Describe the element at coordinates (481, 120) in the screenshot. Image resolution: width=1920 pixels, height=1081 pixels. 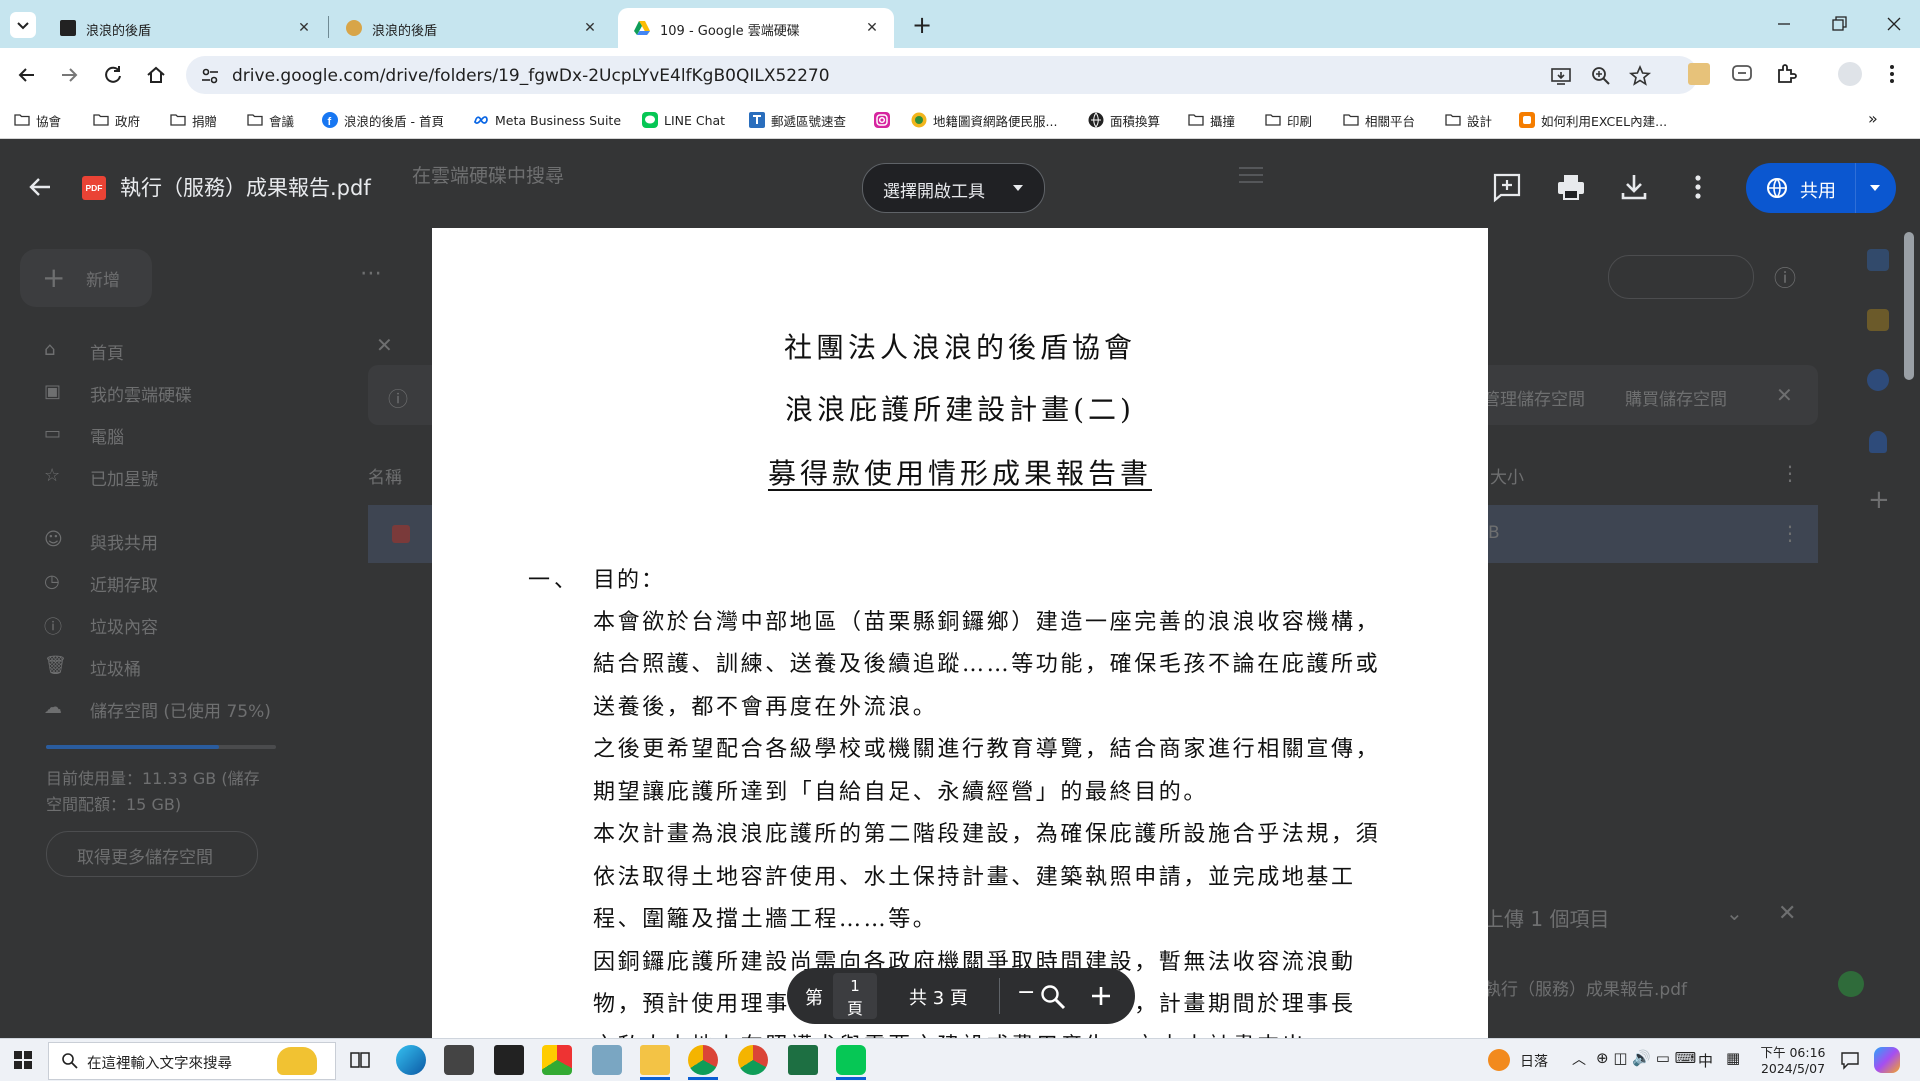
I see `meta-icon` at that location.